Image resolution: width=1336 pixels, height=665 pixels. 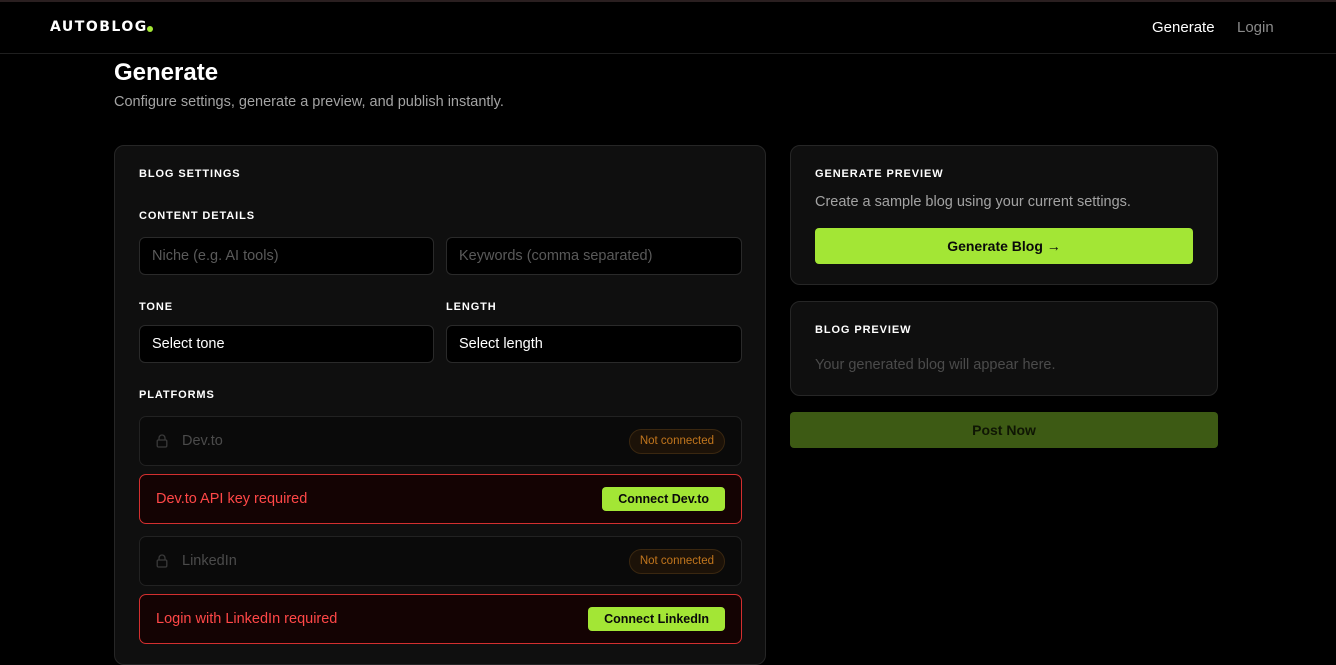 What do you see at coordinates (150, 29) in the screenshot?
I see `brand-status-dot` at bounding box center [150, 29].